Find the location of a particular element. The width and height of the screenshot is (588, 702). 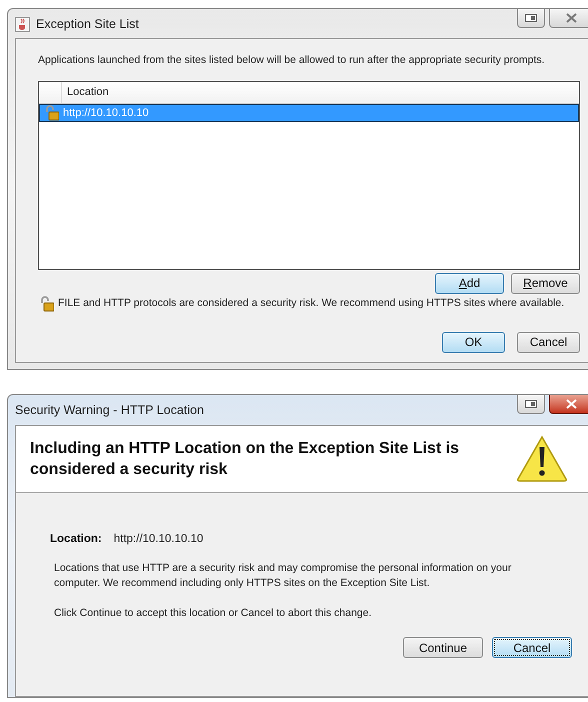

java-cup-icon is located at coordinates (22, 24).